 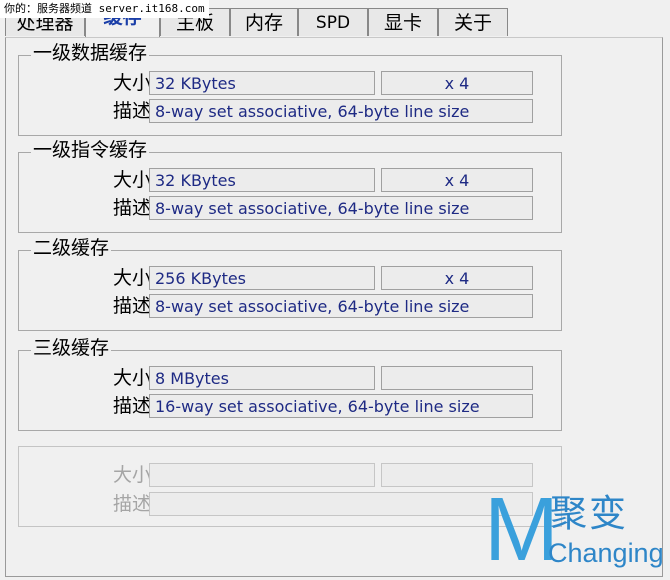 What do you see at coordinates (90, 150) in the screenshot?
I see `group-title: 一级指令缓存` at bounding box center [90, 150].